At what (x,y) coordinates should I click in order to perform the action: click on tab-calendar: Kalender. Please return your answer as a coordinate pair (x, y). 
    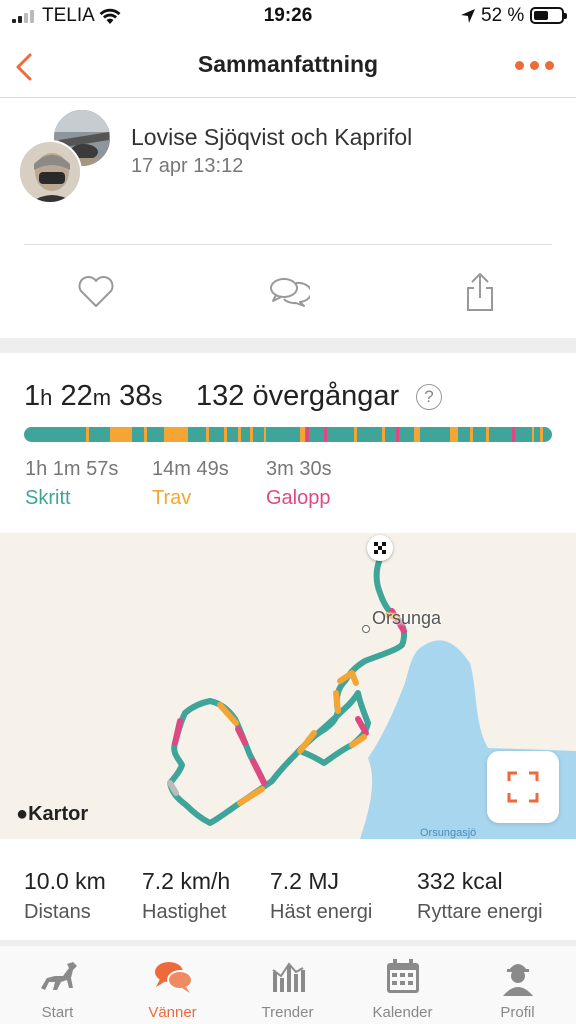
    Looking at the image, I should click on (402, 985).